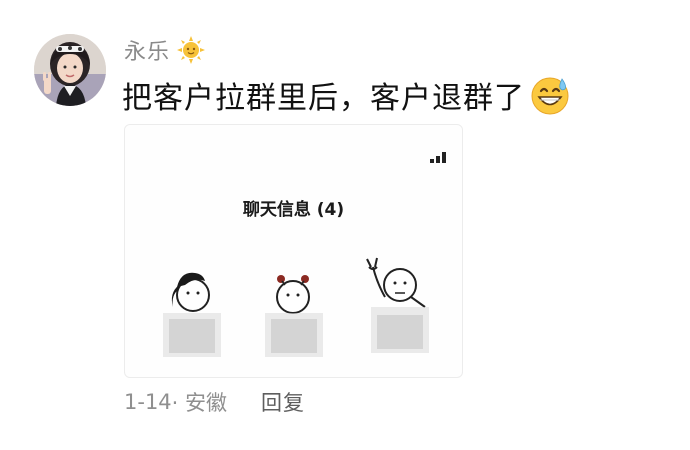 The width and height of the screenshot is (690, 450). I want to click on figure-waving, so click(397, 305).